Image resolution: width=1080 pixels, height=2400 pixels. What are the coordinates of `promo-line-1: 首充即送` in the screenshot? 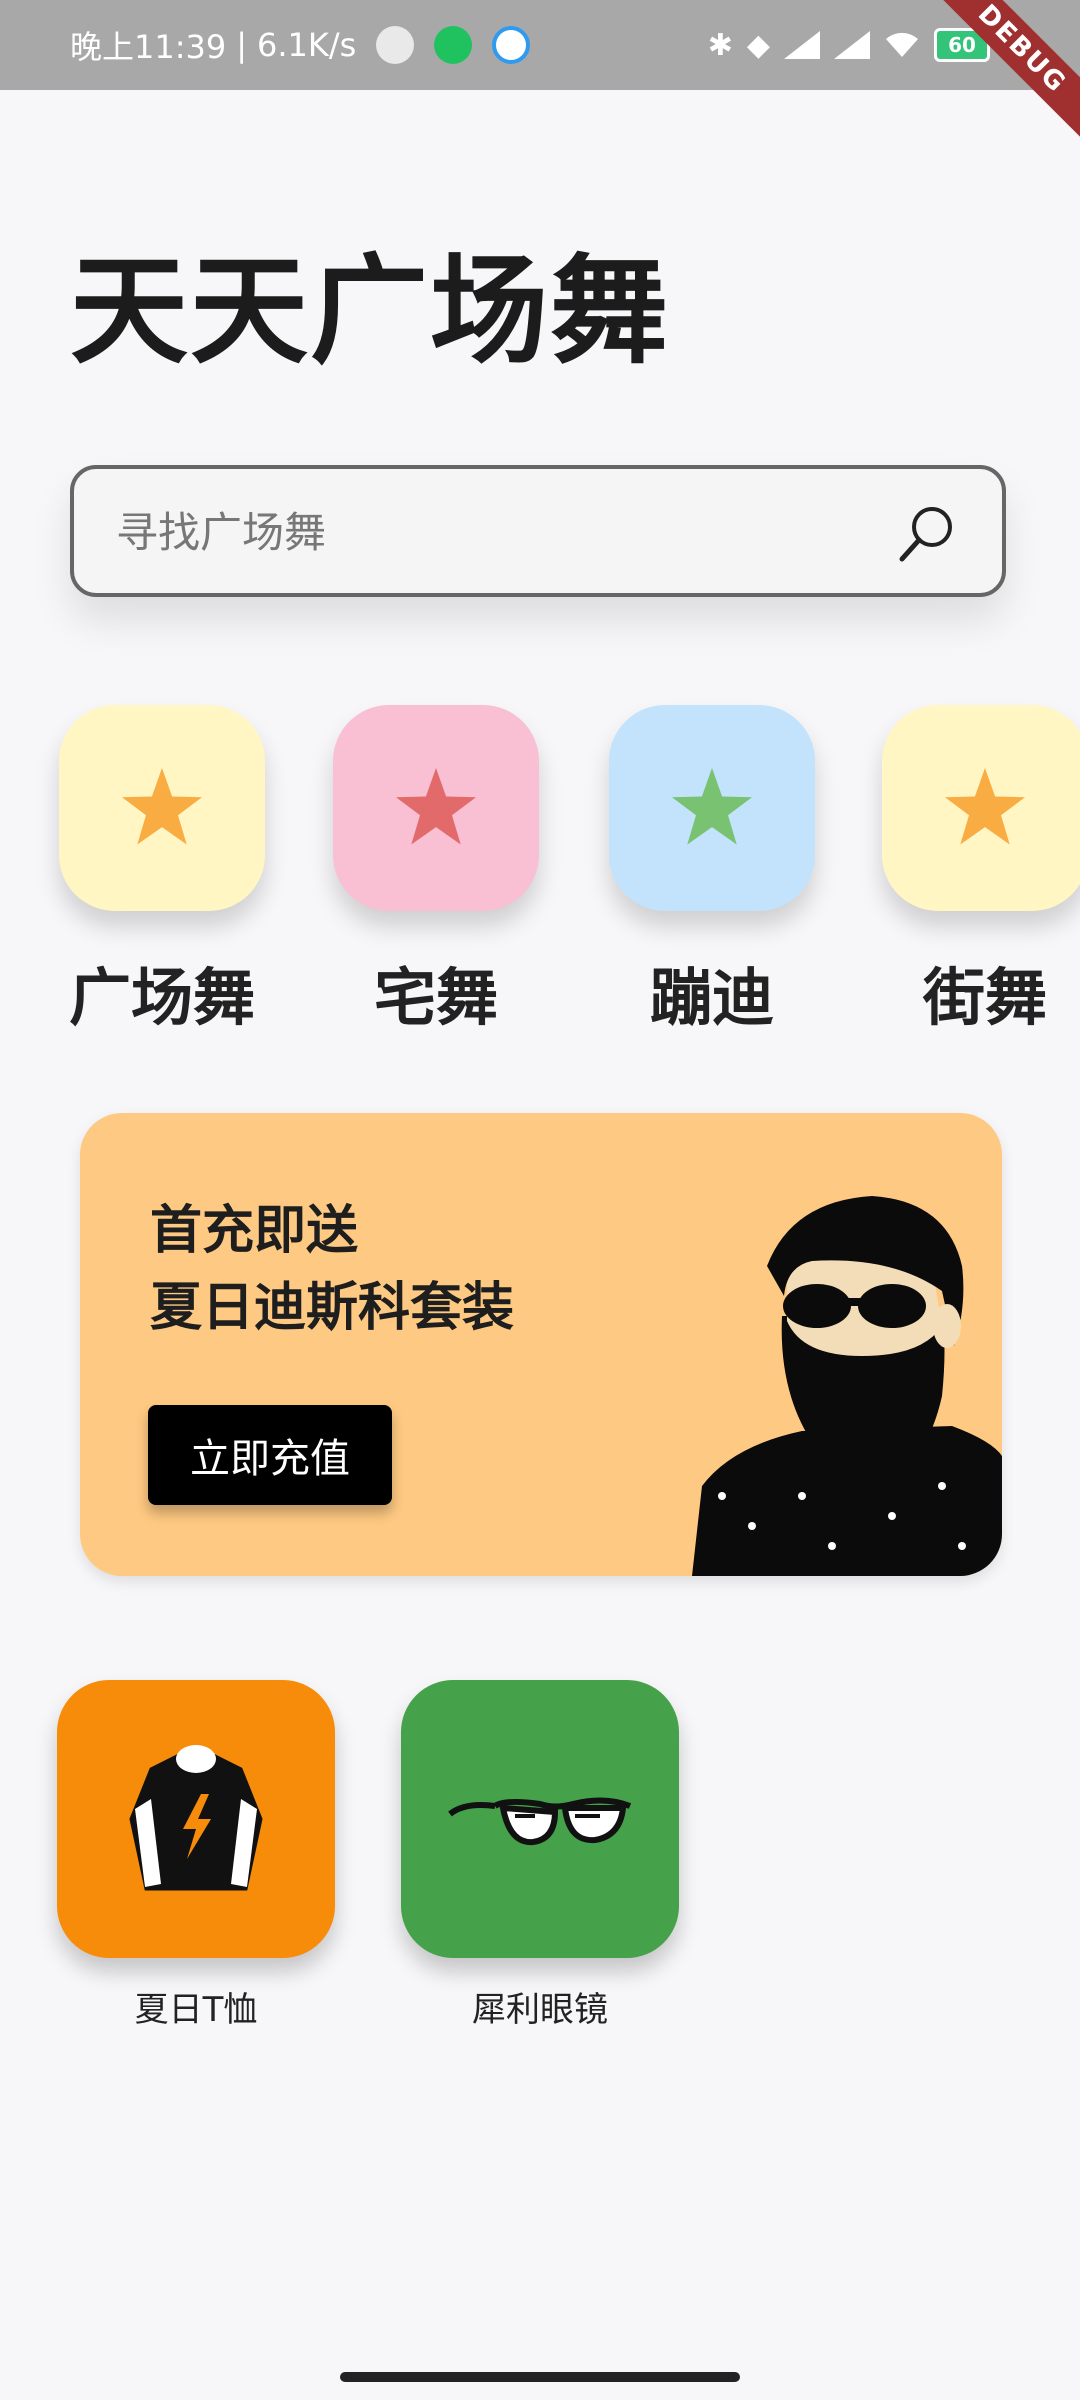 It's located at (254, 1231).